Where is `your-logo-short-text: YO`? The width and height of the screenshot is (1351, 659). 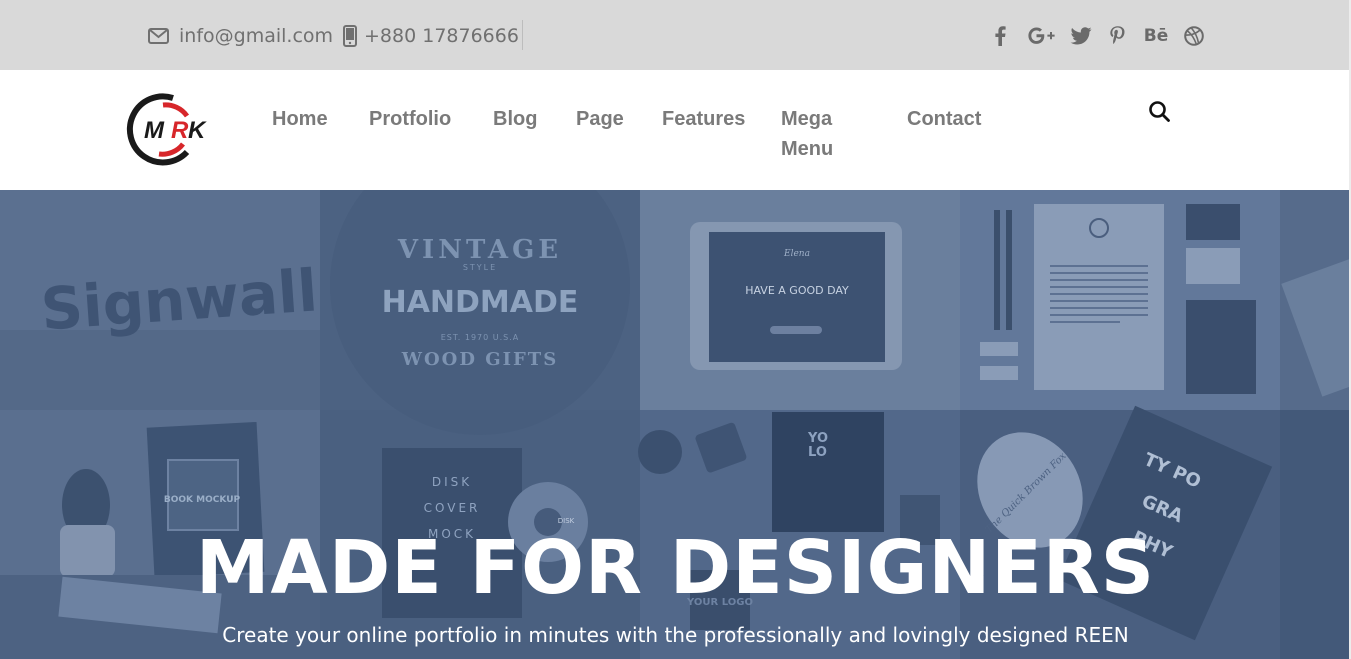
your-logo-short-text: YO is located at coordinates (817, 438).